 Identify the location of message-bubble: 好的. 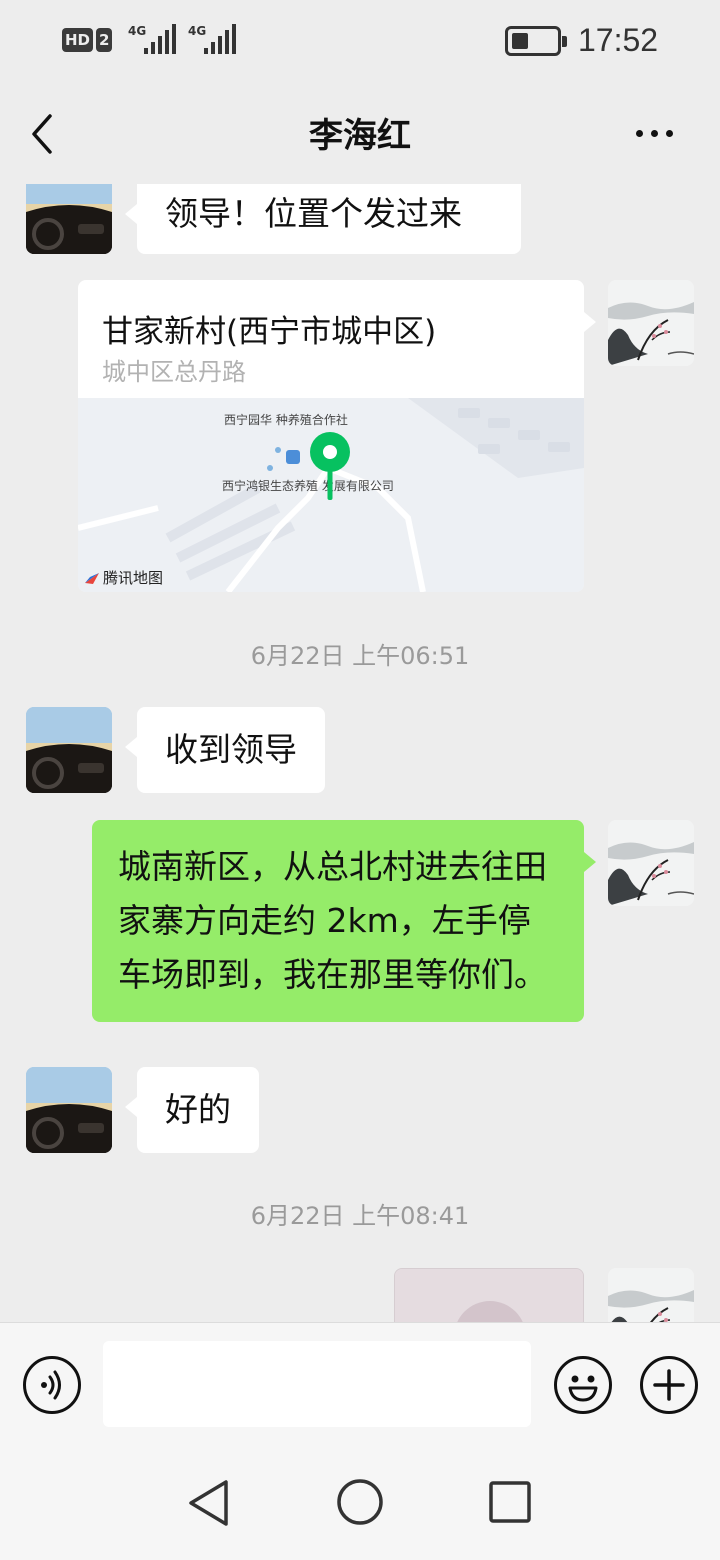
(192, 1110).